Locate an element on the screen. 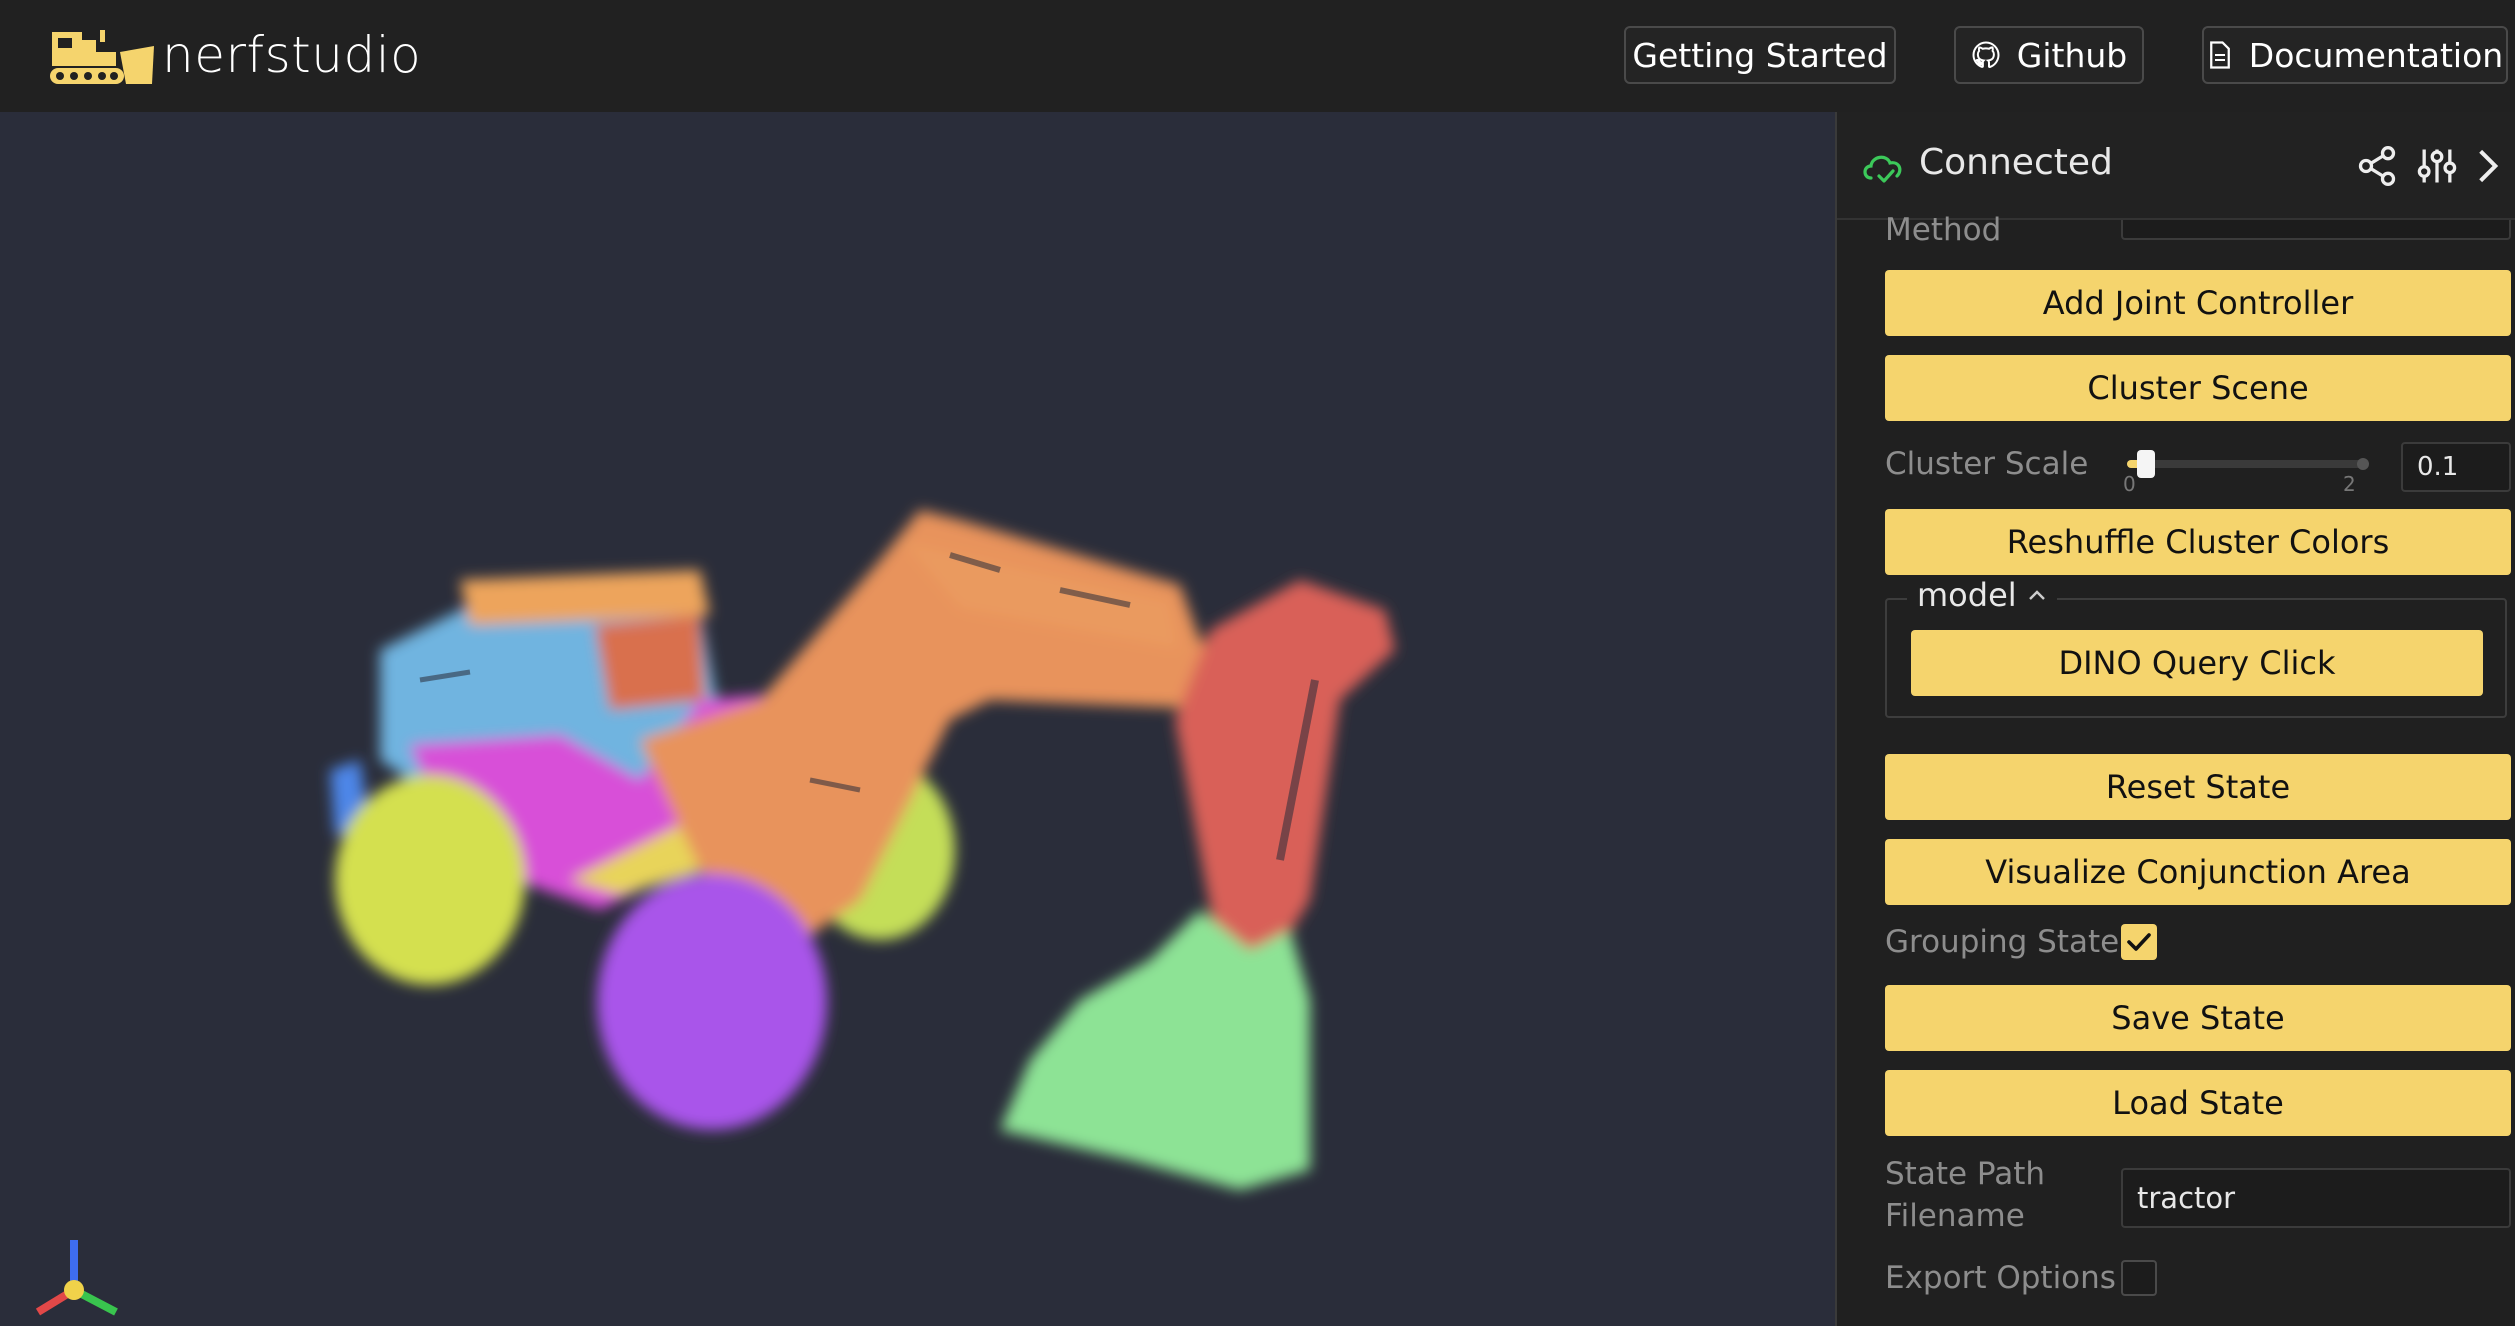  load-state-button: Load State is located at coordinates (2198, 1103).